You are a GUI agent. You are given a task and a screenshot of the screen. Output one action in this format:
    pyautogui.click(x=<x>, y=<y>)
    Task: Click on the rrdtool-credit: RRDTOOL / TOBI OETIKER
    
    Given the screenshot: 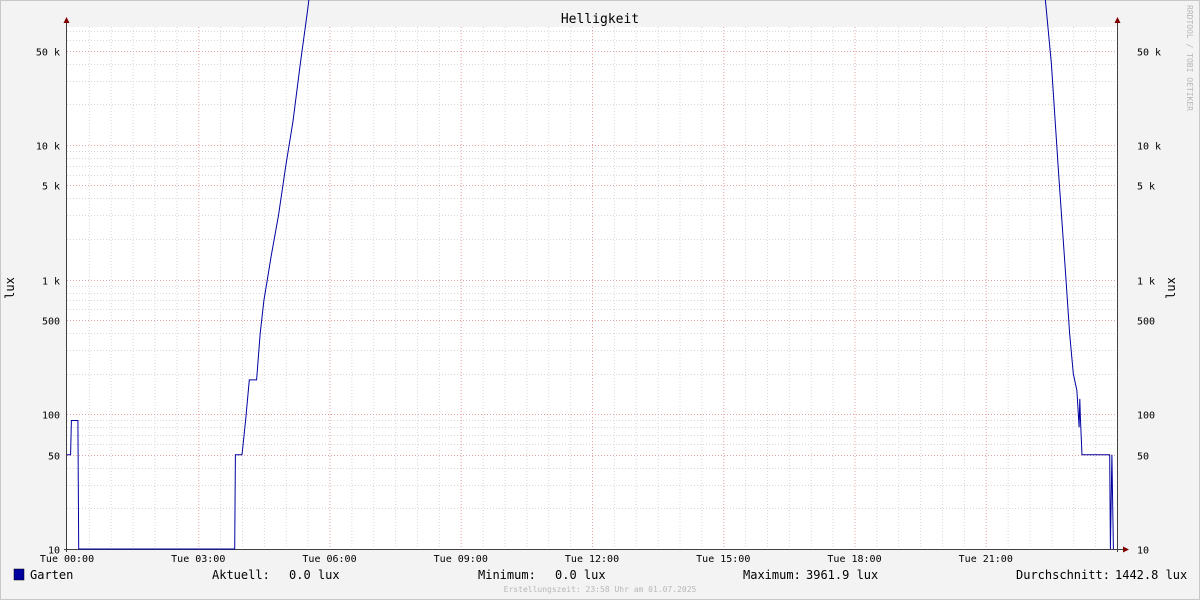 What is the action you would take?
    pyautogui.click(x=1189, y=58)
    